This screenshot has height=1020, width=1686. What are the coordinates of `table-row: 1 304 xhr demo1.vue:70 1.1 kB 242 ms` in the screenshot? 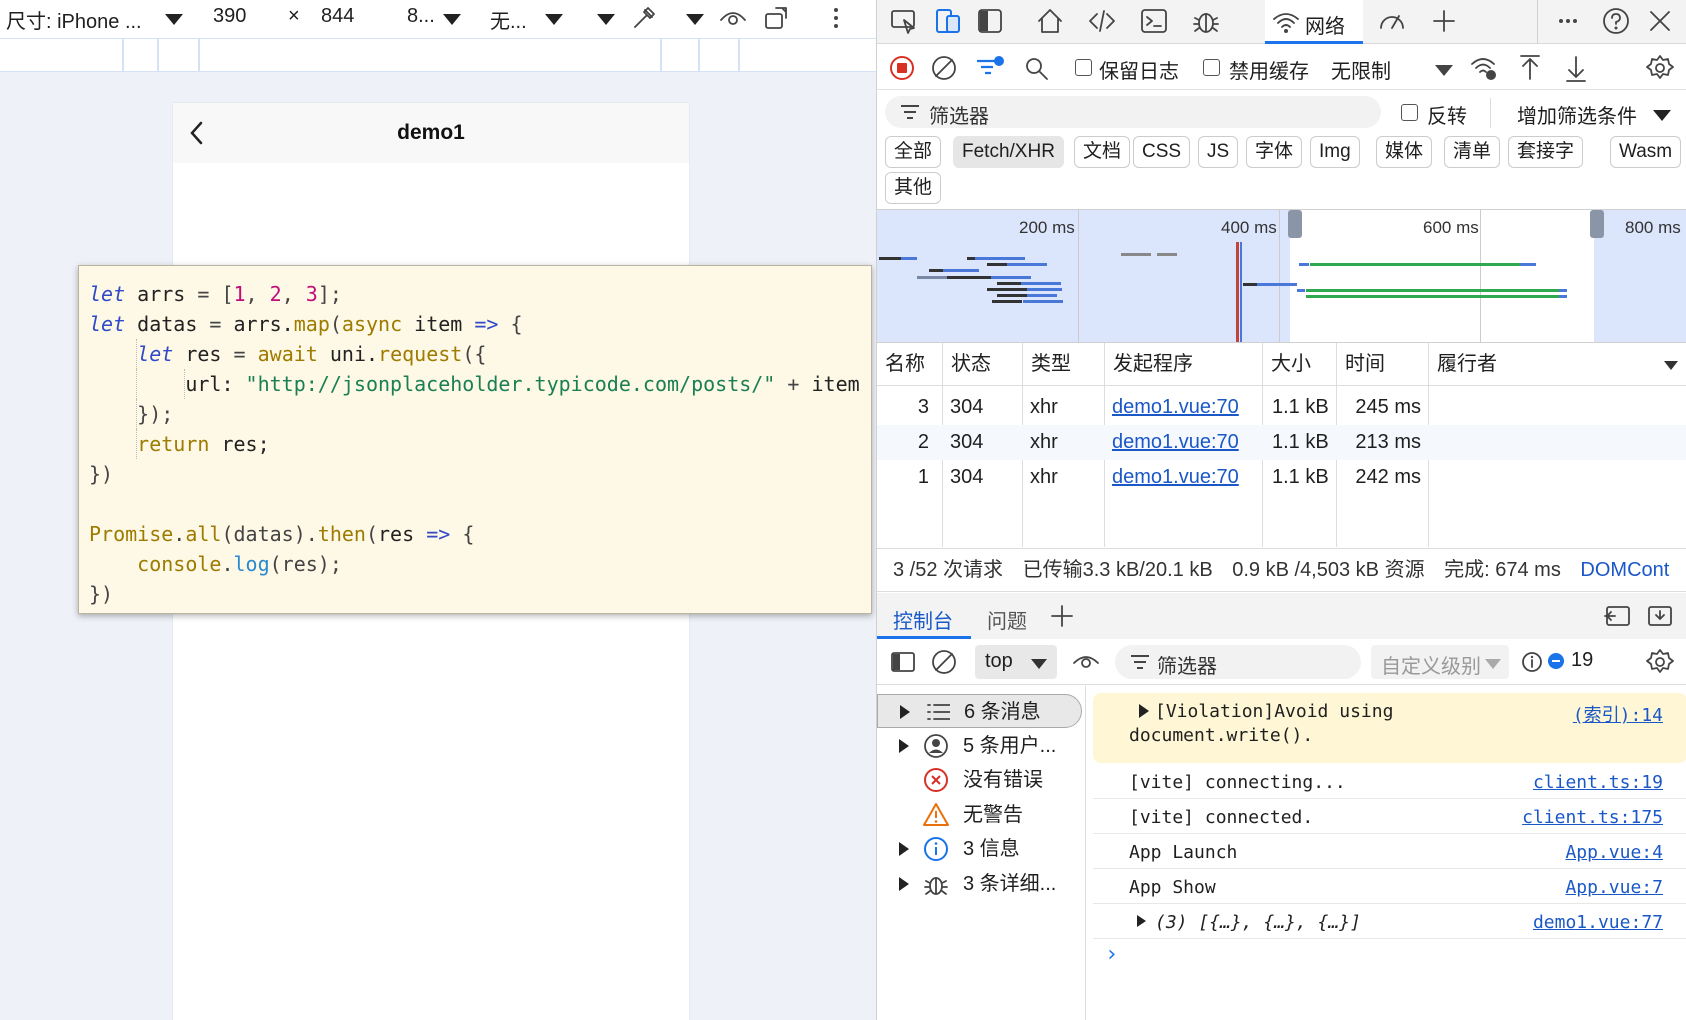 It's located at (1281, 477).